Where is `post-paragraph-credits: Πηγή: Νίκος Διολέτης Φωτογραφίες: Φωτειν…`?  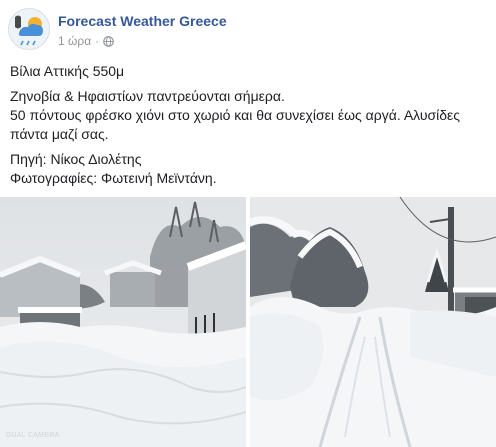
post-paragraph-credits: Πηγή: Νίκος Διολέτης Φωτογραφίες: Φωτειν… is located at coordinates (249, 169).